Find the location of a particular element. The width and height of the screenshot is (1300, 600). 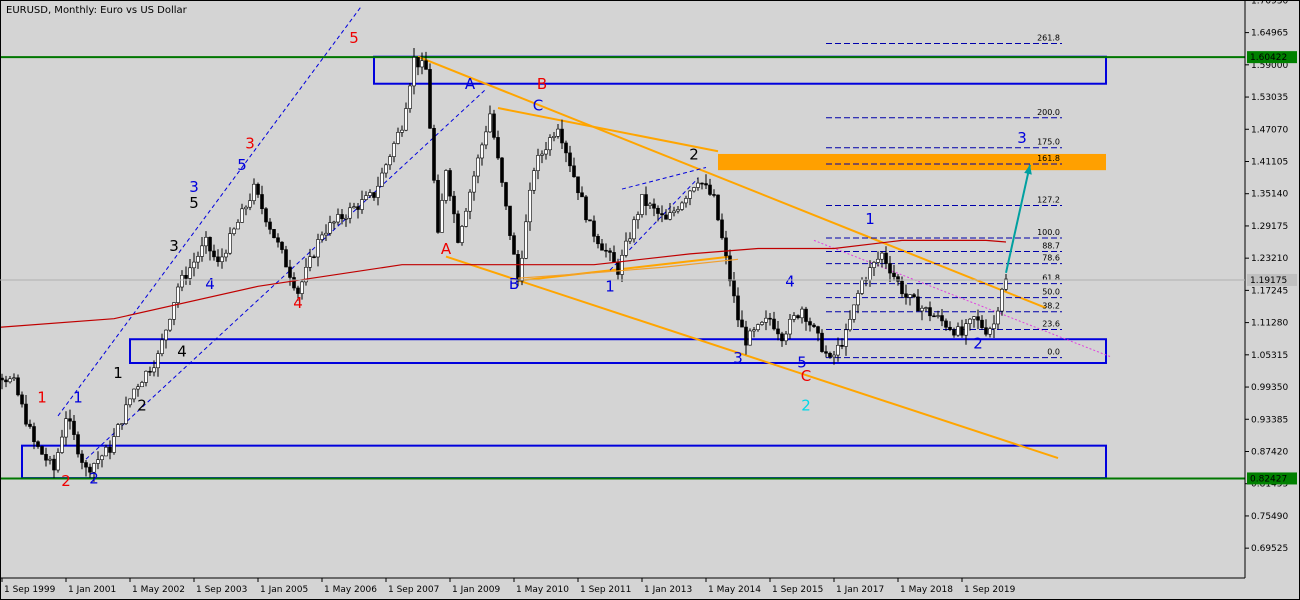

y-tick-label: 1.11280 is located at coordinates (1269, 324).